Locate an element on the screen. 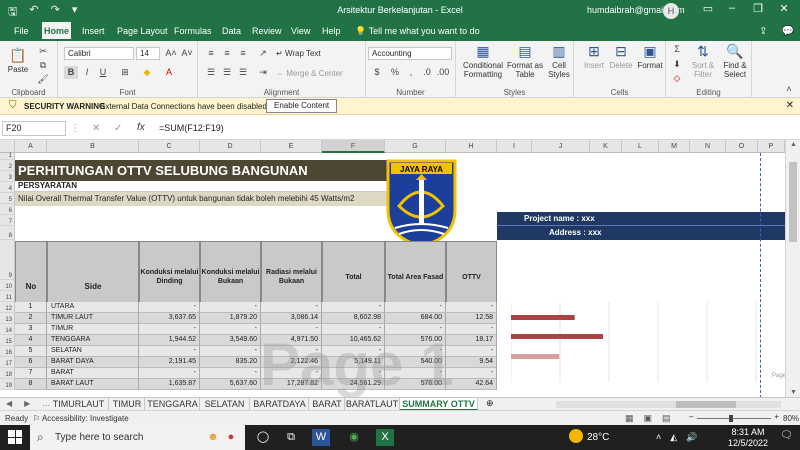  paste-button: 📋 Paste is located at coordinates (18, 60).